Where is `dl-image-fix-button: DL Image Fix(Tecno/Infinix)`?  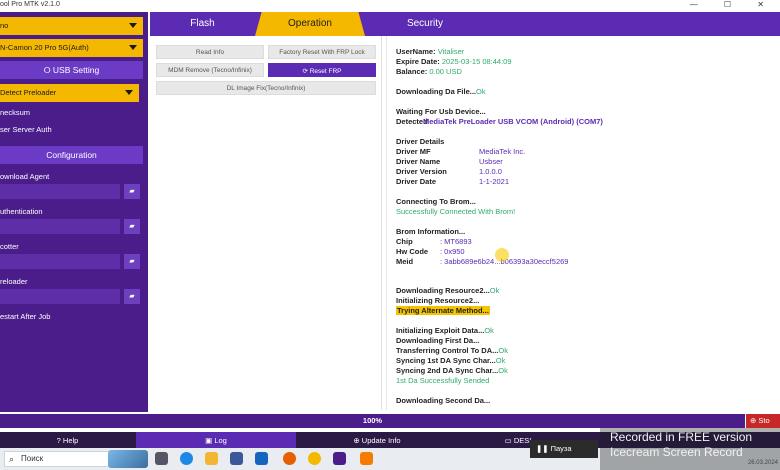 dl-image-fix-button: DL Image Fix(Tecno/Infinix) is located at coordinates (266, 88).